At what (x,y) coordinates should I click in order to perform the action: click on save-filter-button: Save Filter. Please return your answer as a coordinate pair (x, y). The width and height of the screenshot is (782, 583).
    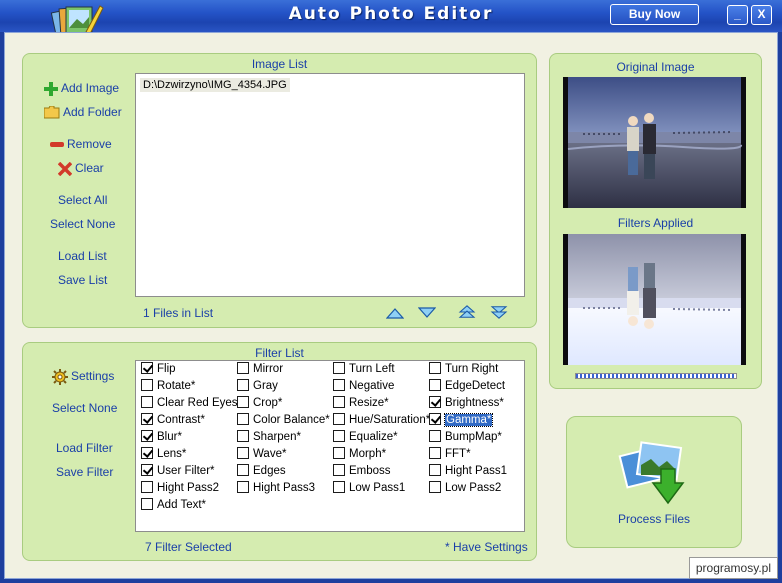
    Looking at the image, I should click on (84, 472).